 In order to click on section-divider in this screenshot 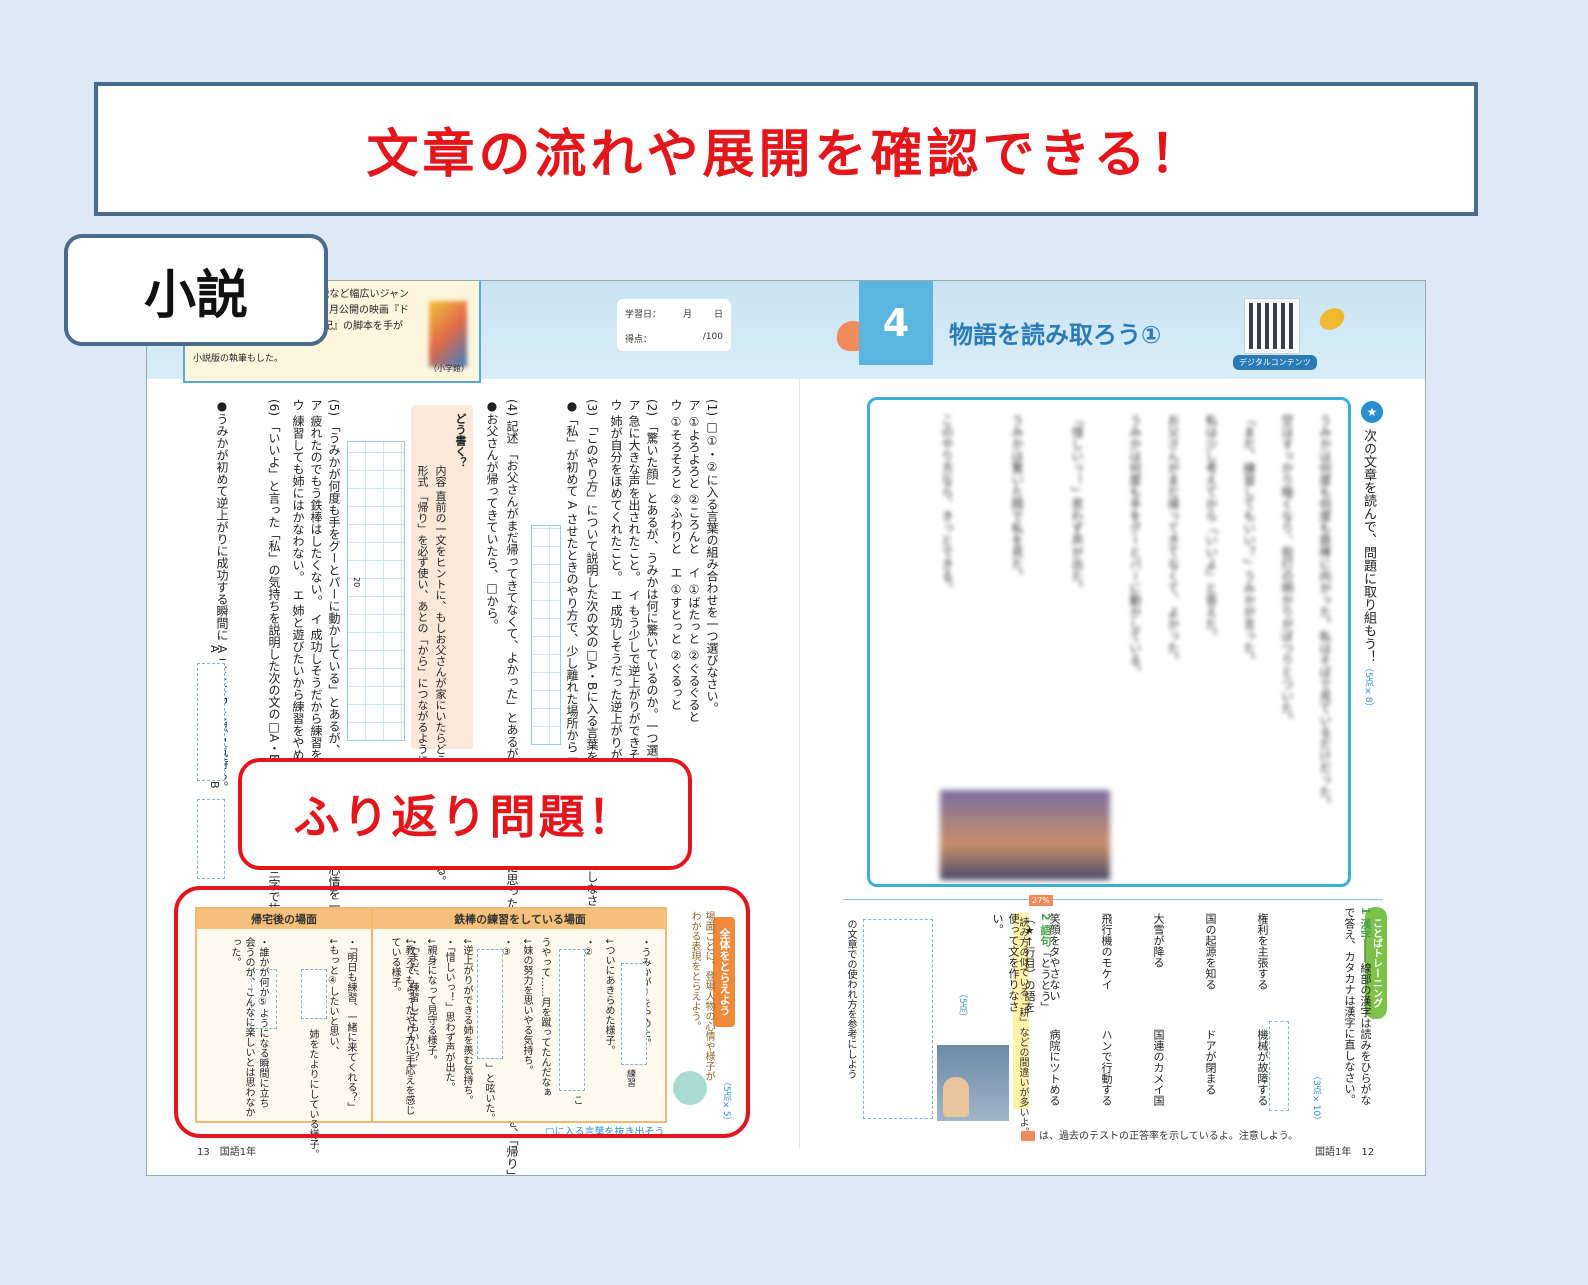, I will do `click(1113, 899)`.